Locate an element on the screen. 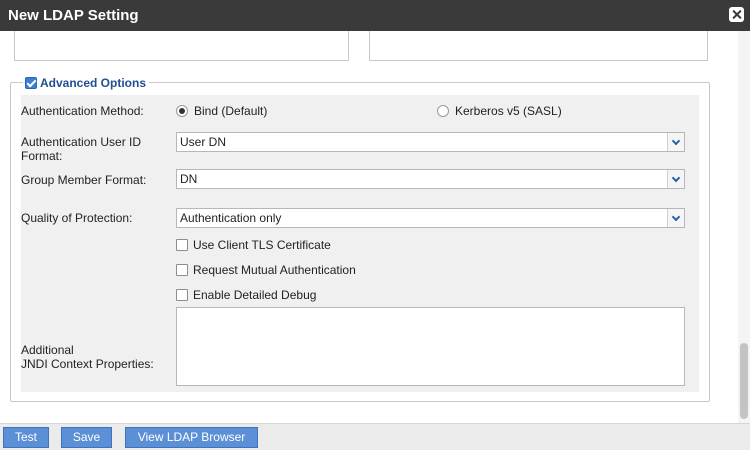 The width and height of the screenshot is (750, 450). jndi-label-line2: JNDI Context Properties: is located at coordinates (87, 364).